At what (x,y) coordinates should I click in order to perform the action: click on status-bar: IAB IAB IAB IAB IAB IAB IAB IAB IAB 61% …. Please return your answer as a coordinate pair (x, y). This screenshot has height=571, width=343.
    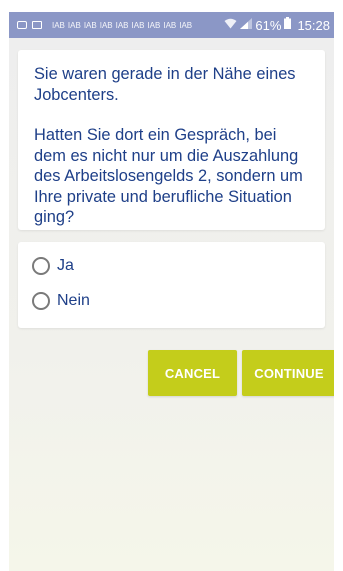
    Looking at the image, I should click on (171, 25).